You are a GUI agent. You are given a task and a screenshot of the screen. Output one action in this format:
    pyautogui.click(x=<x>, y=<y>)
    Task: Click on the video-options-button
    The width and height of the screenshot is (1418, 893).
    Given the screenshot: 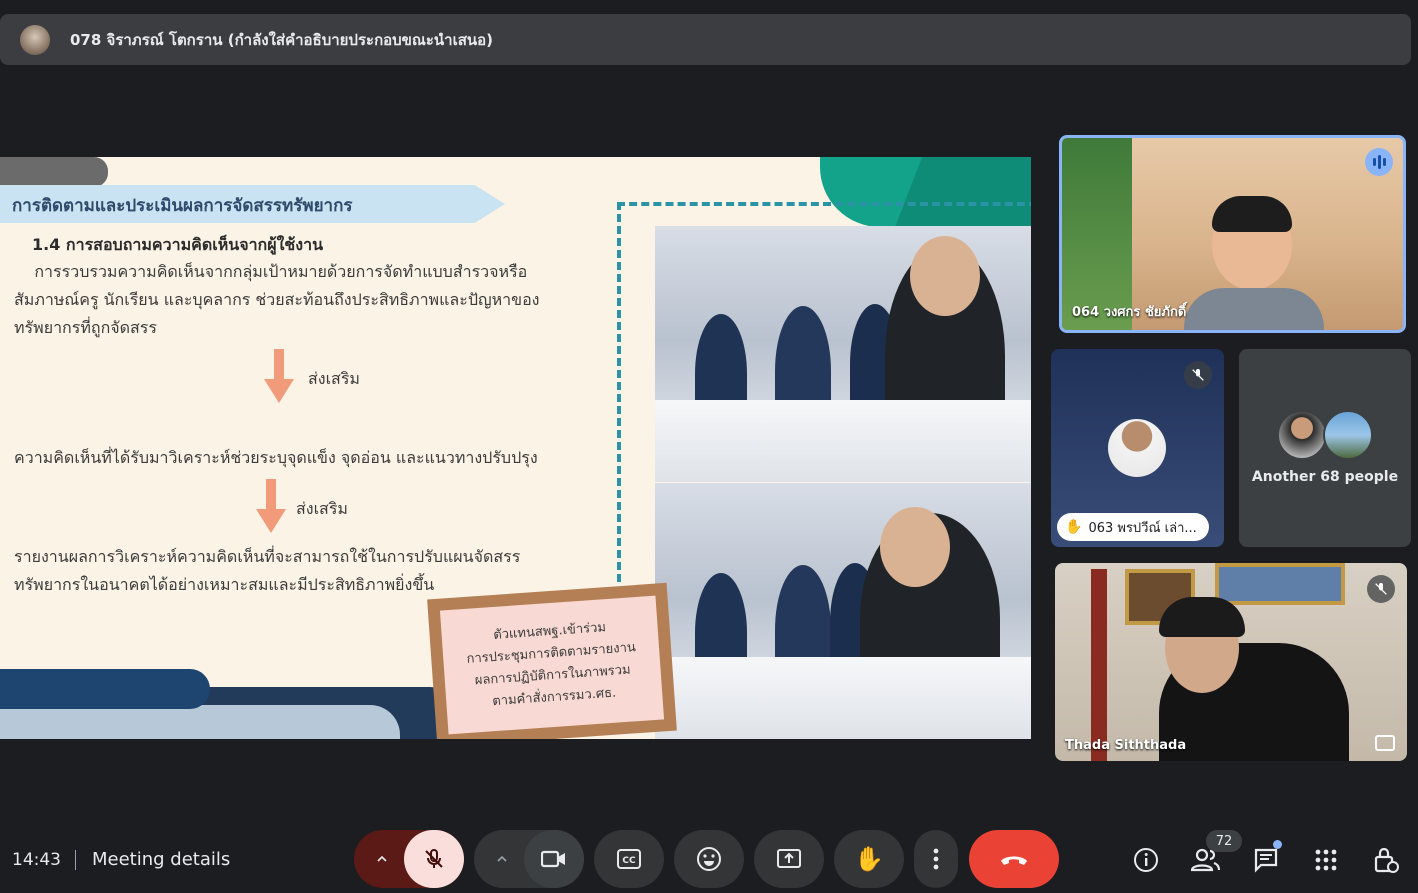 What is the action you would take?
    pyautogui.click(x=502, y=859)
    